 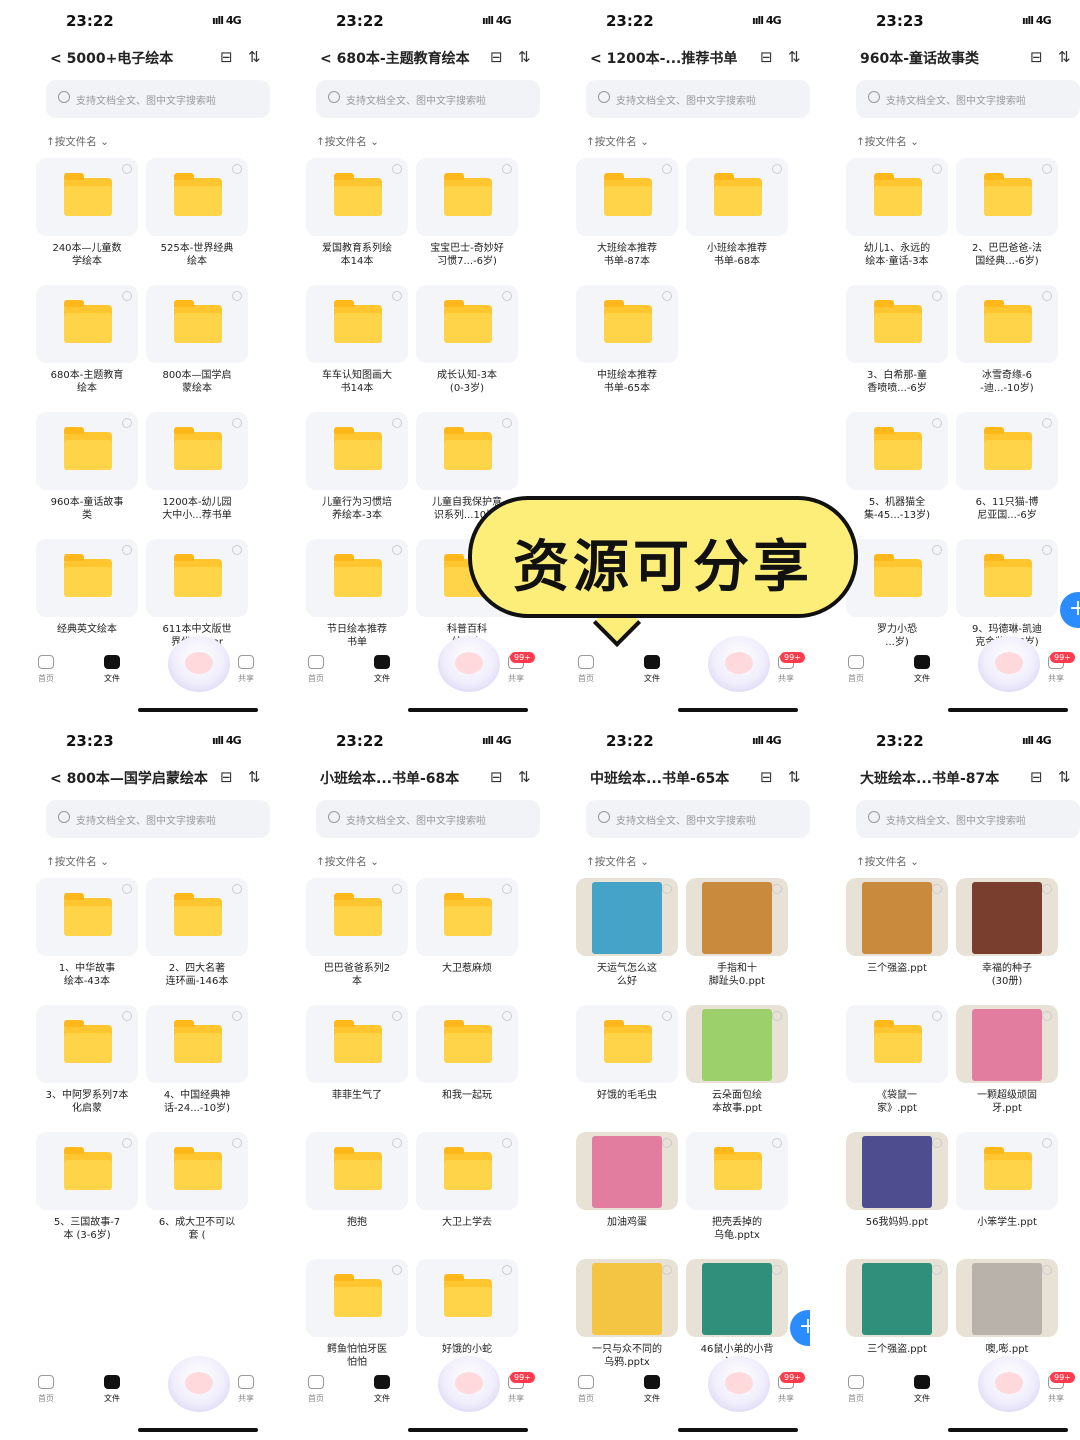 I want to click on folder-item: 中班绘本推荐 书单-65本, so click(x=627, y=345).